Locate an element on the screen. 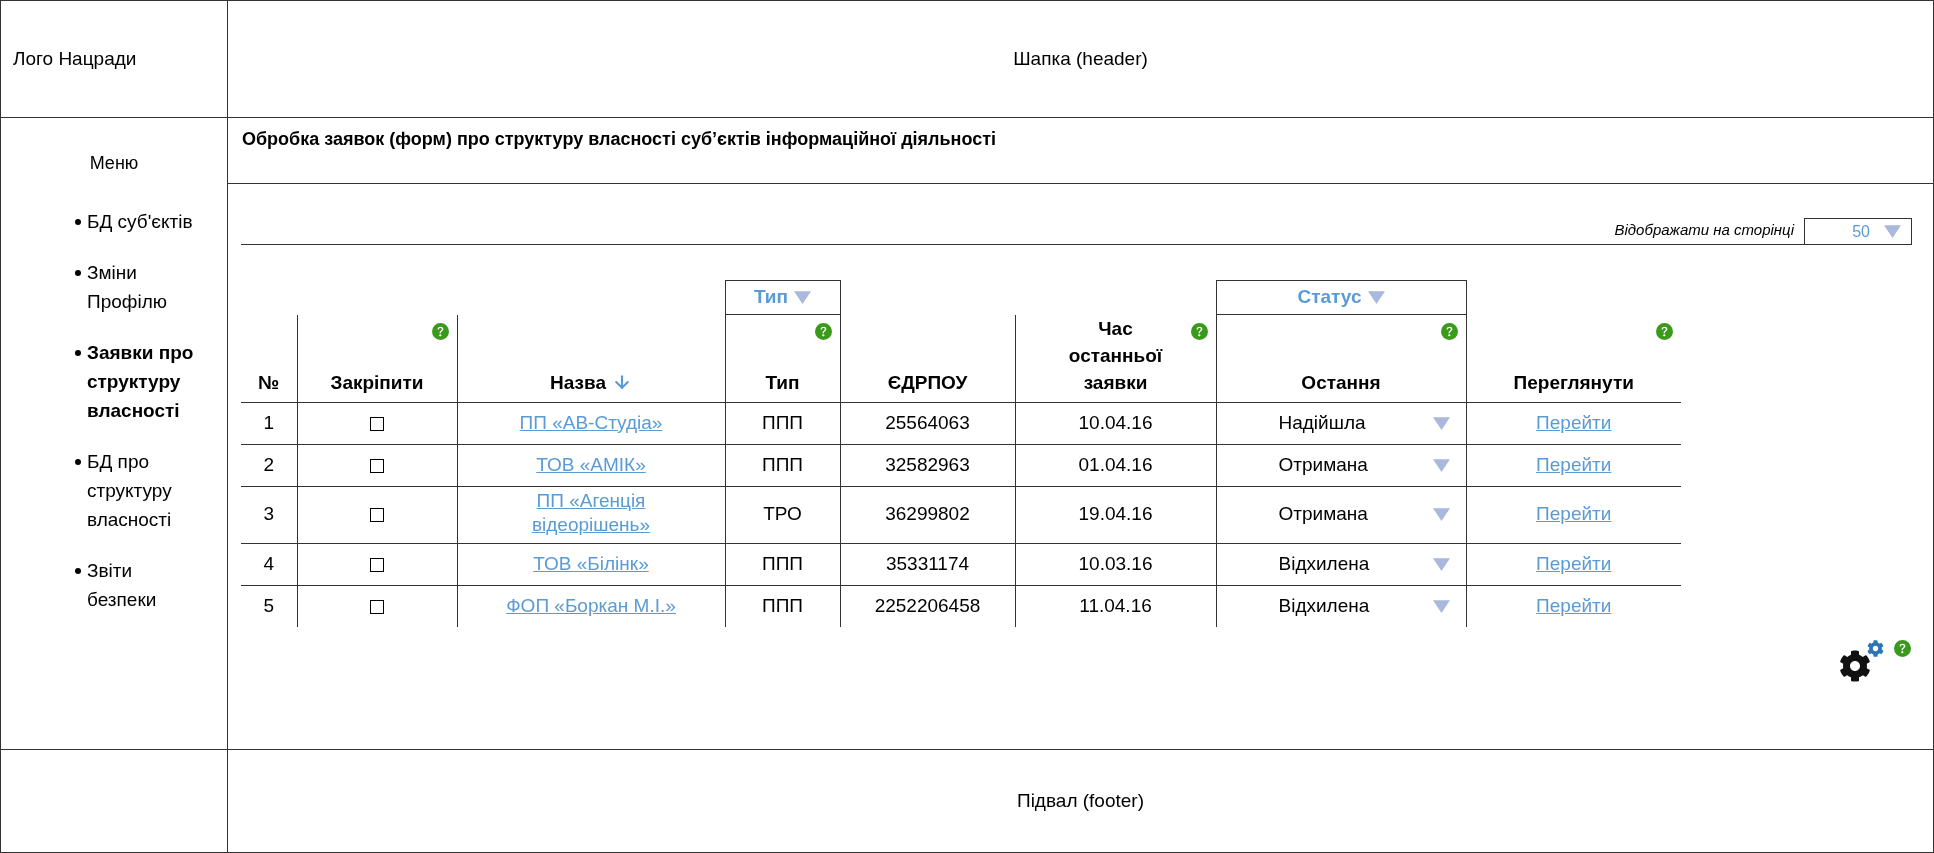 This screenshot has height=853, width=1934. column-header: Час останньої заявки is located at coordinates (1115, 358).